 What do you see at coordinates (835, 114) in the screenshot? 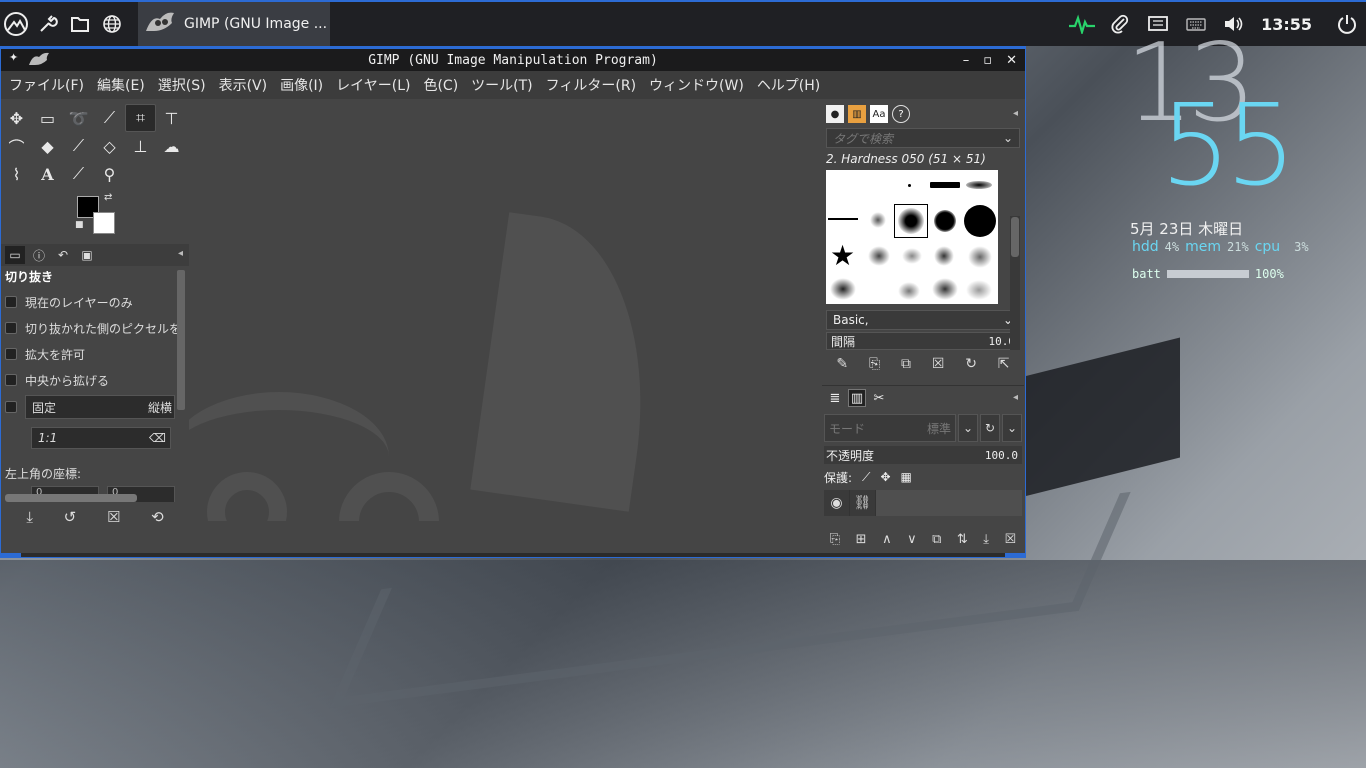
I see `tab-brushes: ●` at bounding box center [835, 114].